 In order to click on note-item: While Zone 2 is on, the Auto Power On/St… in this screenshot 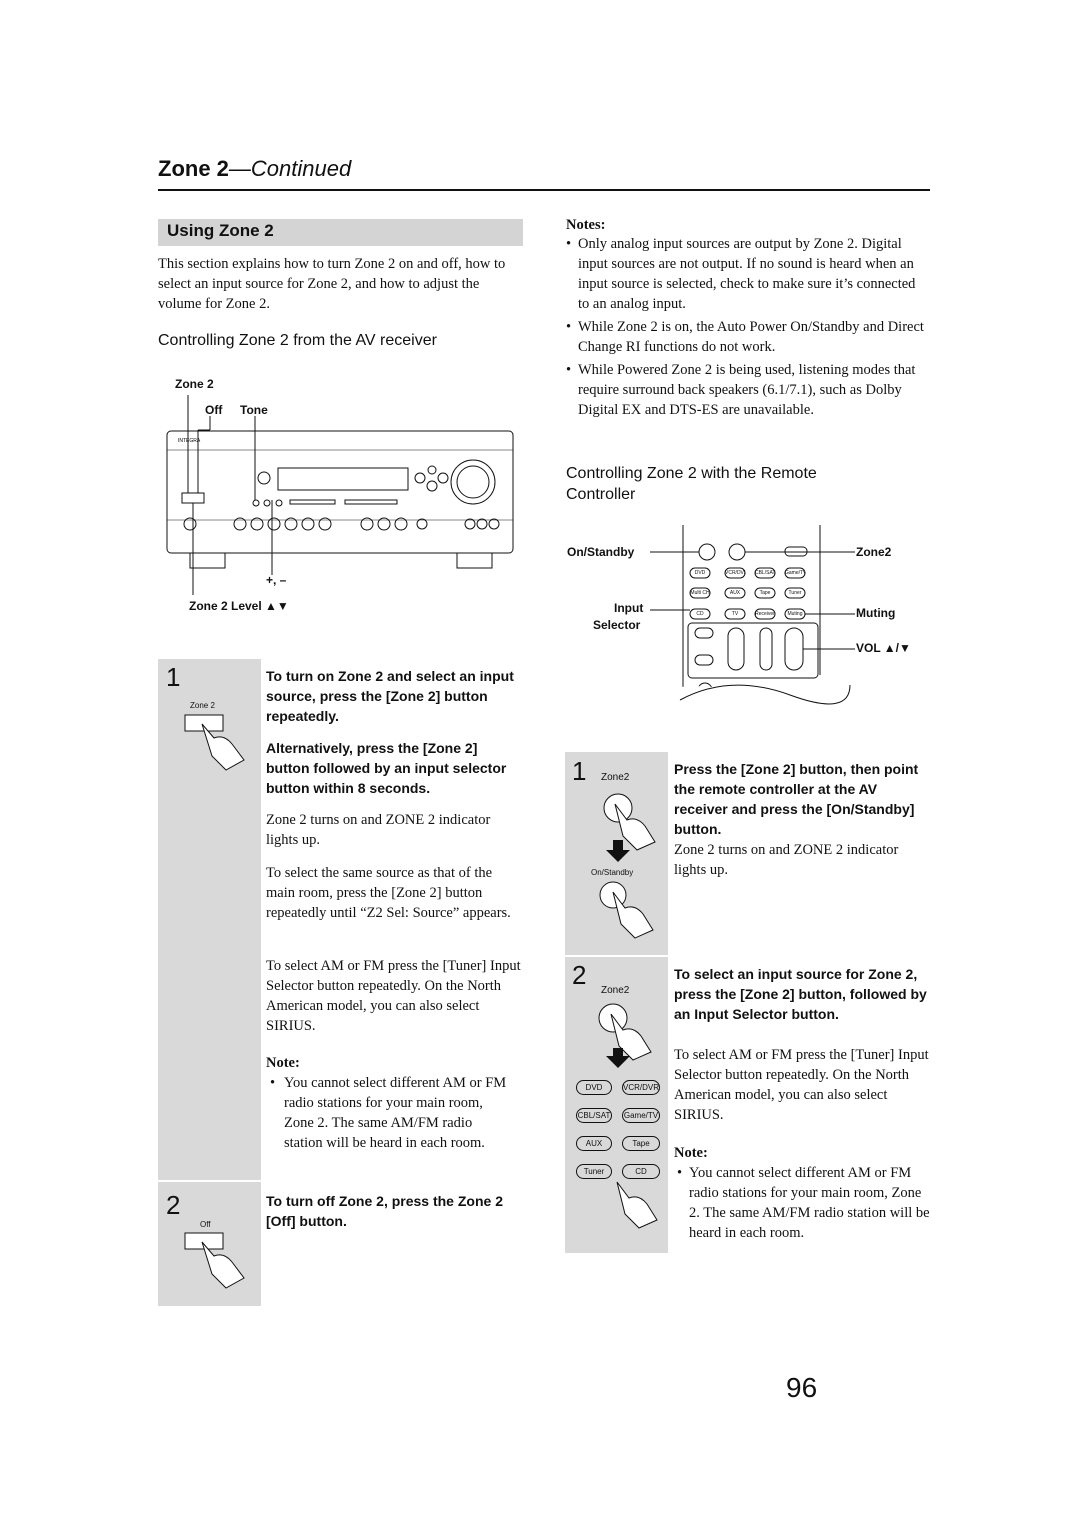, I will do `click(748, 337)`.